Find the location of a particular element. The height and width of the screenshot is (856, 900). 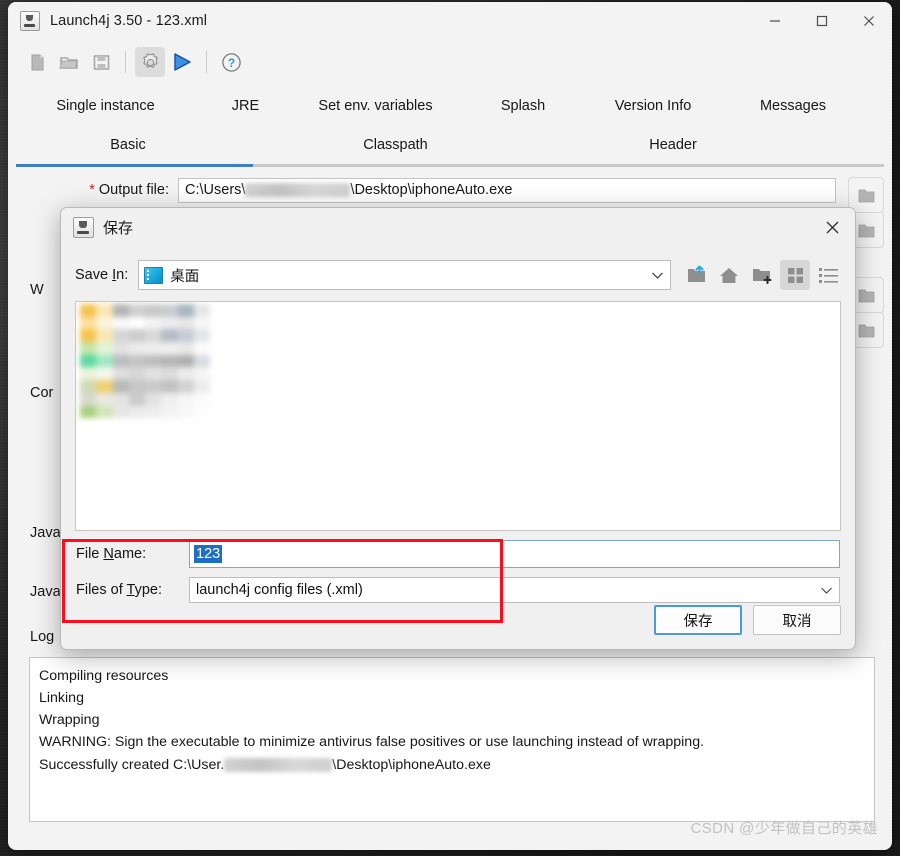

tab-set-env-variables: Set env. variables is located at coordinates (375, 105).